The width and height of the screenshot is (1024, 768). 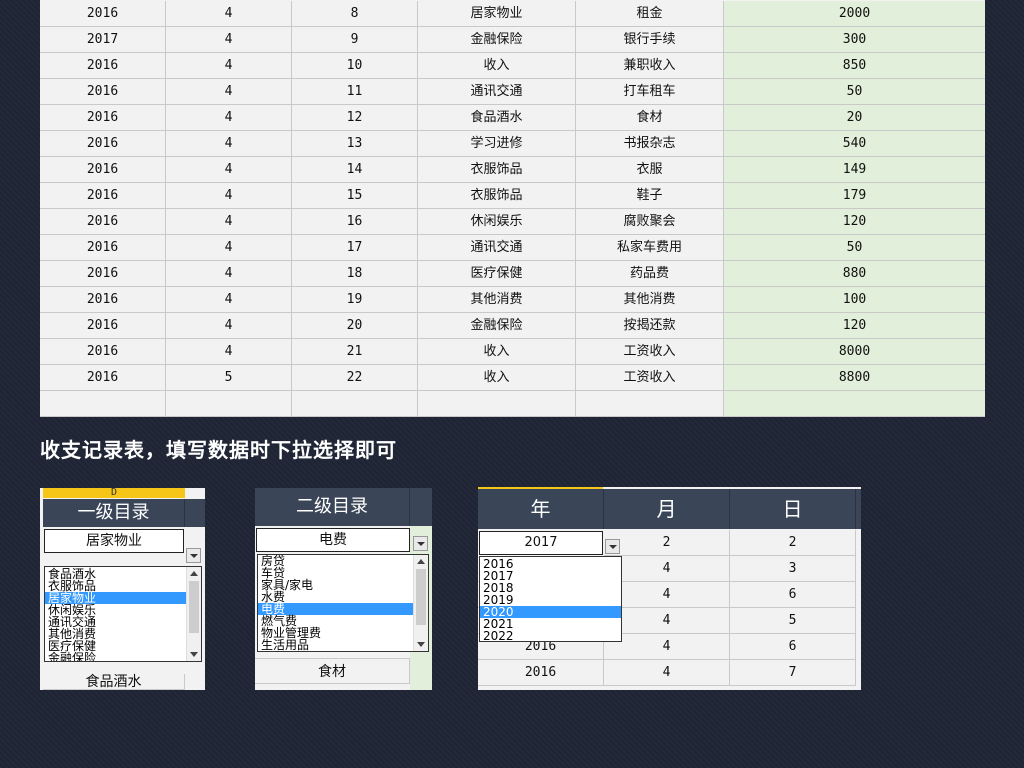 What do you see at coordinates (229, 404) in the screenshot?
I see `month-cell` at bounding box center [229, 404].